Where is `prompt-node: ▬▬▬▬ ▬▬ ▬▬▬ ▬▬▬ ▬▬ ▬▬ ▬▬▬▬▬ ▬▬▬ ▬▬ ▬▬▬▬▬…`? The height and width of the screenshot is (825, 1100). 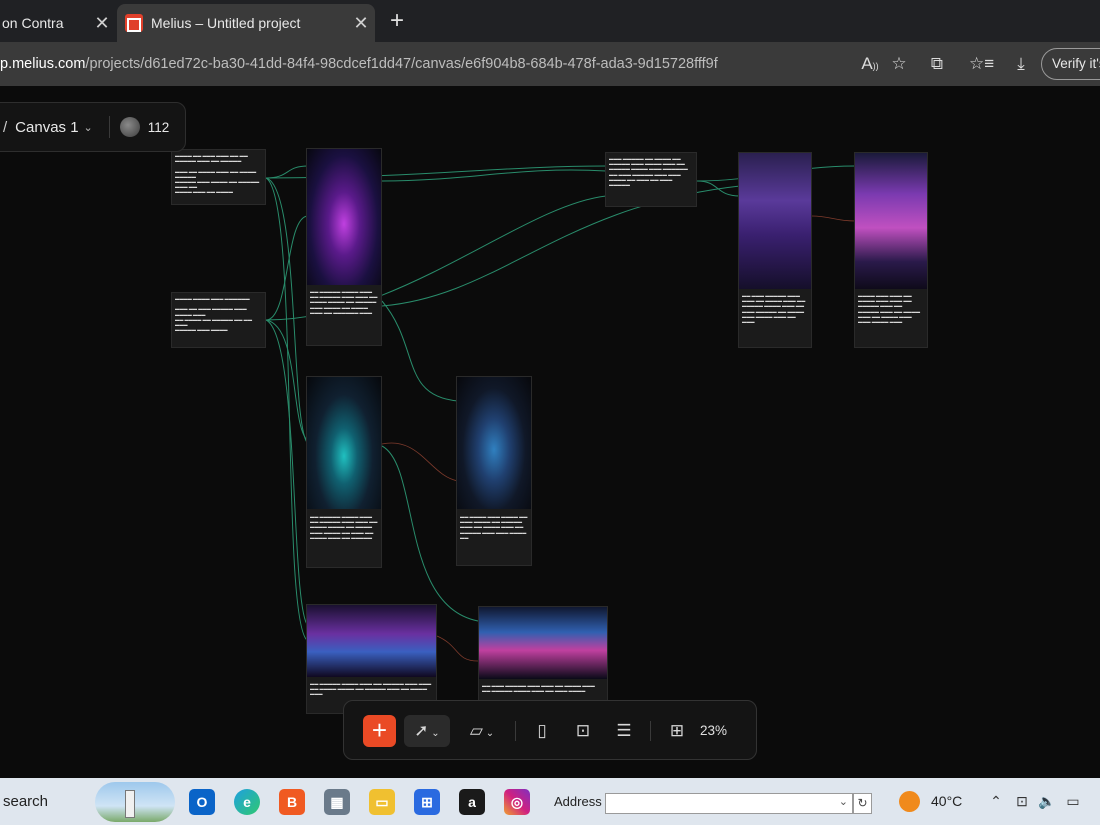 prompt-node: ▬▬▬▬ ▬▬ ▬▬▬ ▬▬▬ ▬▬ ▬▬ ▬▬▬▬▬ ▬▬▬ ▬▬ ▬▬▬▬▬… is located at coordinates (218, 177).